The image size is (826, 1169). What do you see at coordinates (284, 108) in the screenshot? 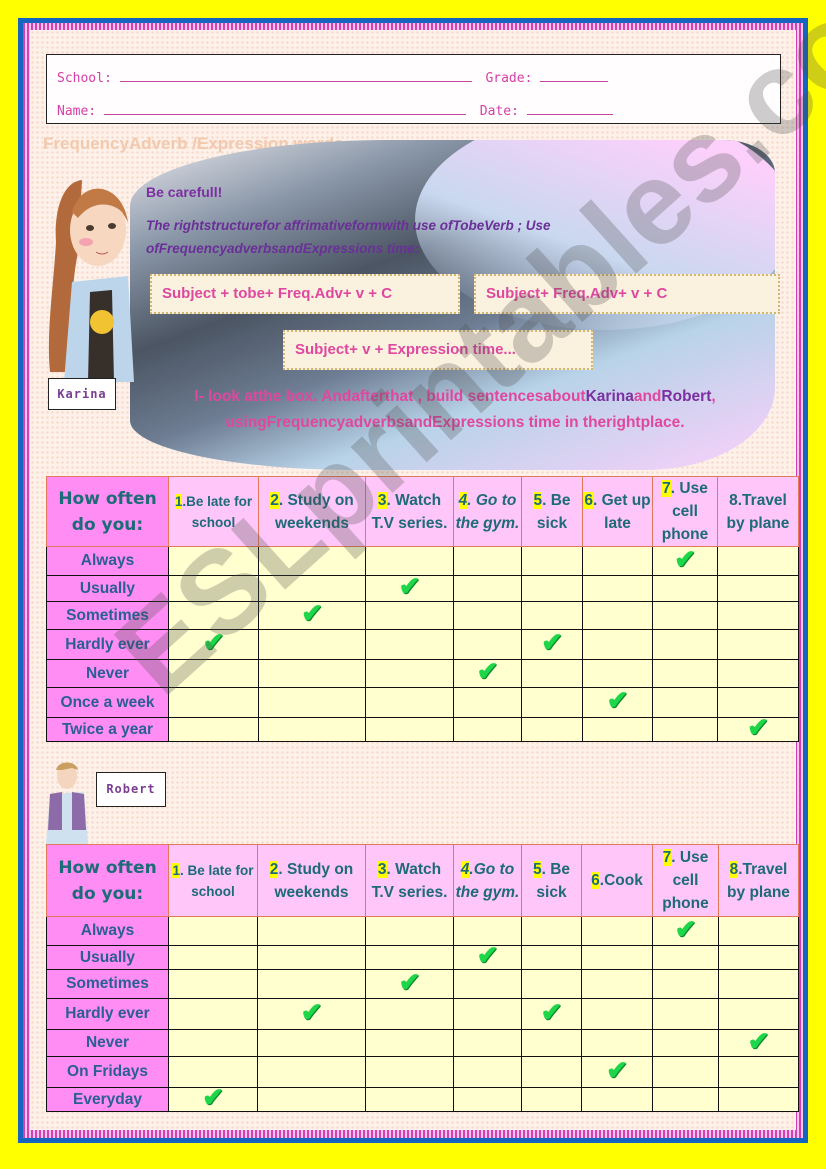
I see `name-field` at bounding box center [284, 108].